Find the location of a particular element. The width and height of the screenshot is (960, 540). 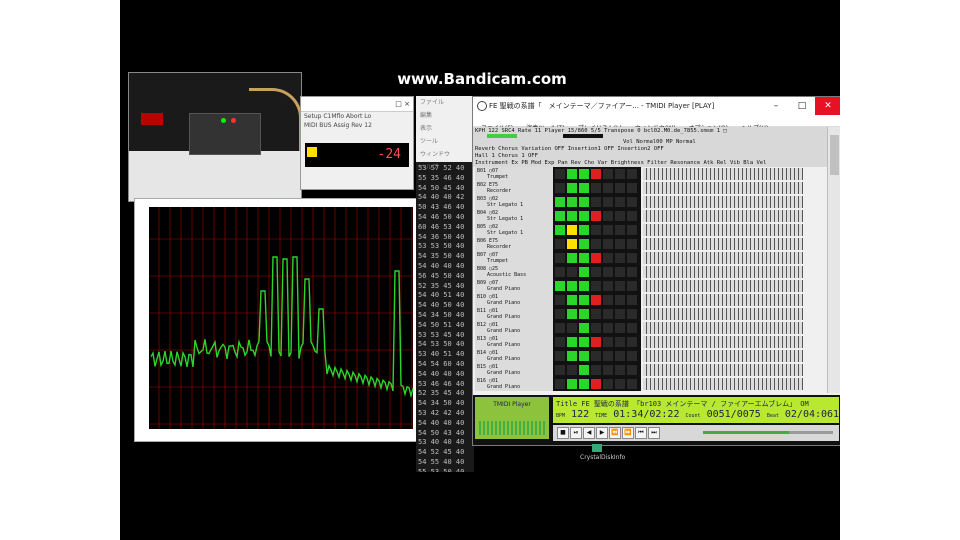

mixer-row-1: Setup C1Mflo Abort Lo is located at coordinates (338, 116).